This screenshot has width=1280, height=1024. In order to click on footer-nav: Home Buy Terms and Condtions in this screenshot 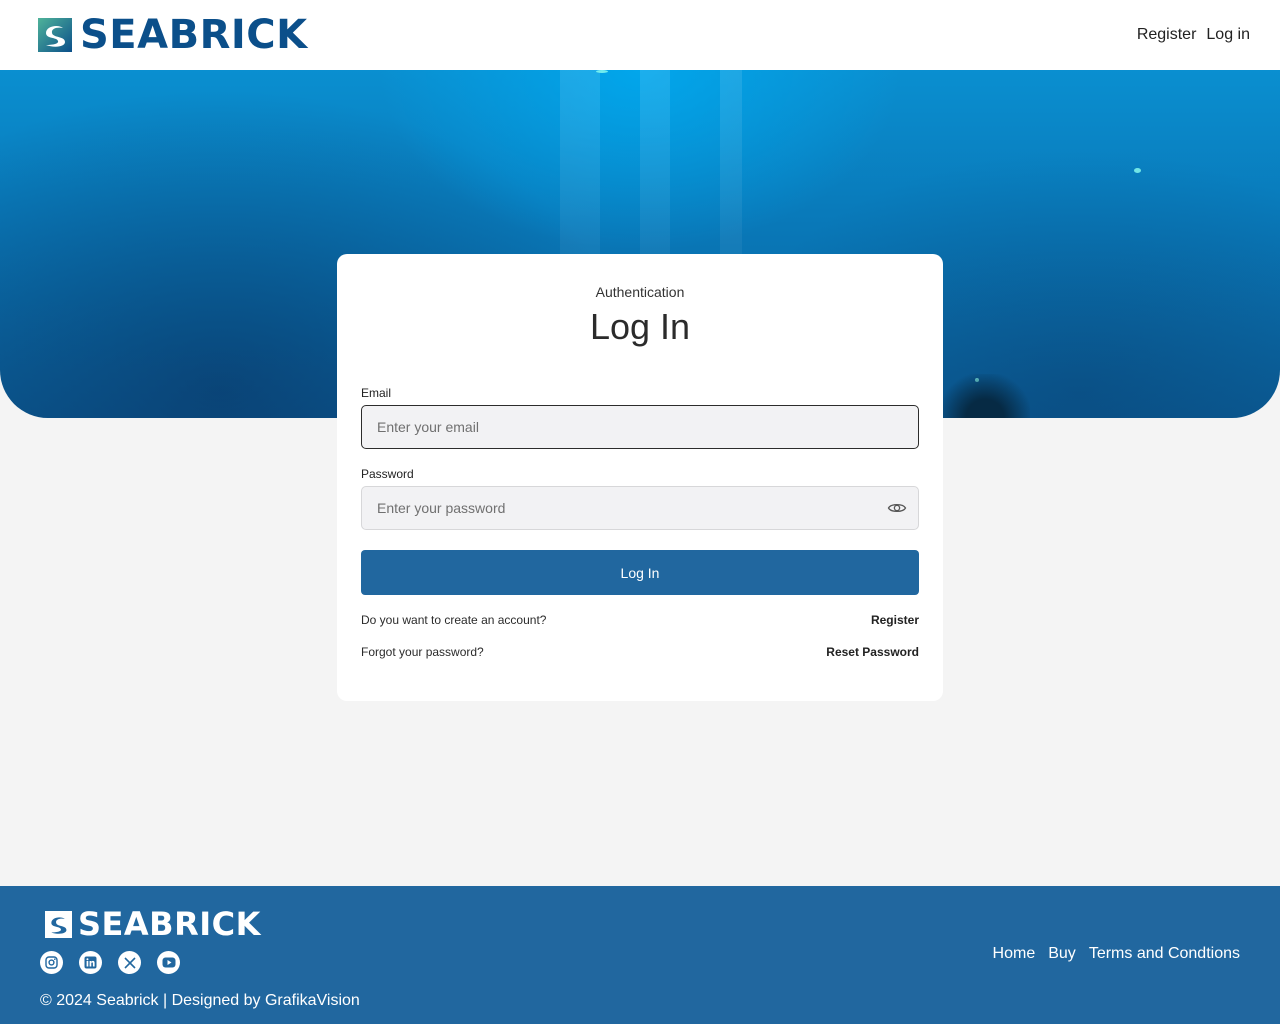, I will do `click(1116, 954)`.